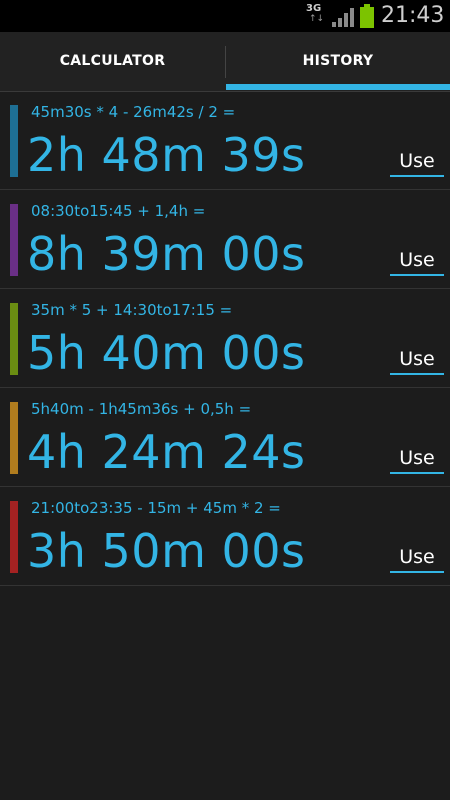  Describe the element at coordinates (338, 61) in the screenshot. I see `tab-history: HISTORY` at that location.